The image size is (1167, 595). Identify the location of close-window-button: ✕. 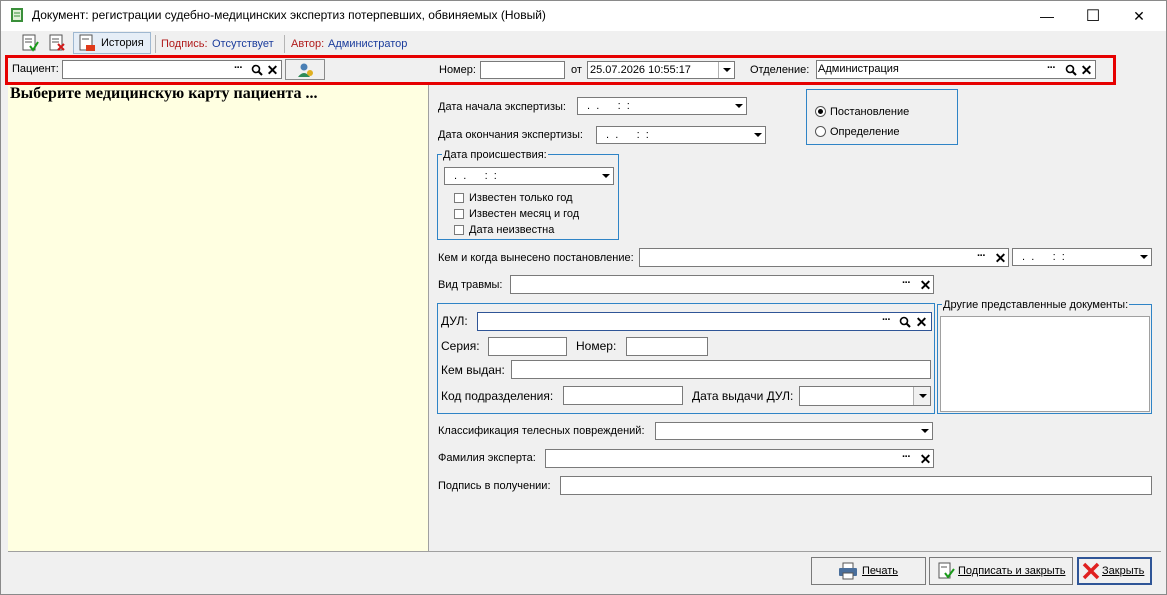
(1139, 16).